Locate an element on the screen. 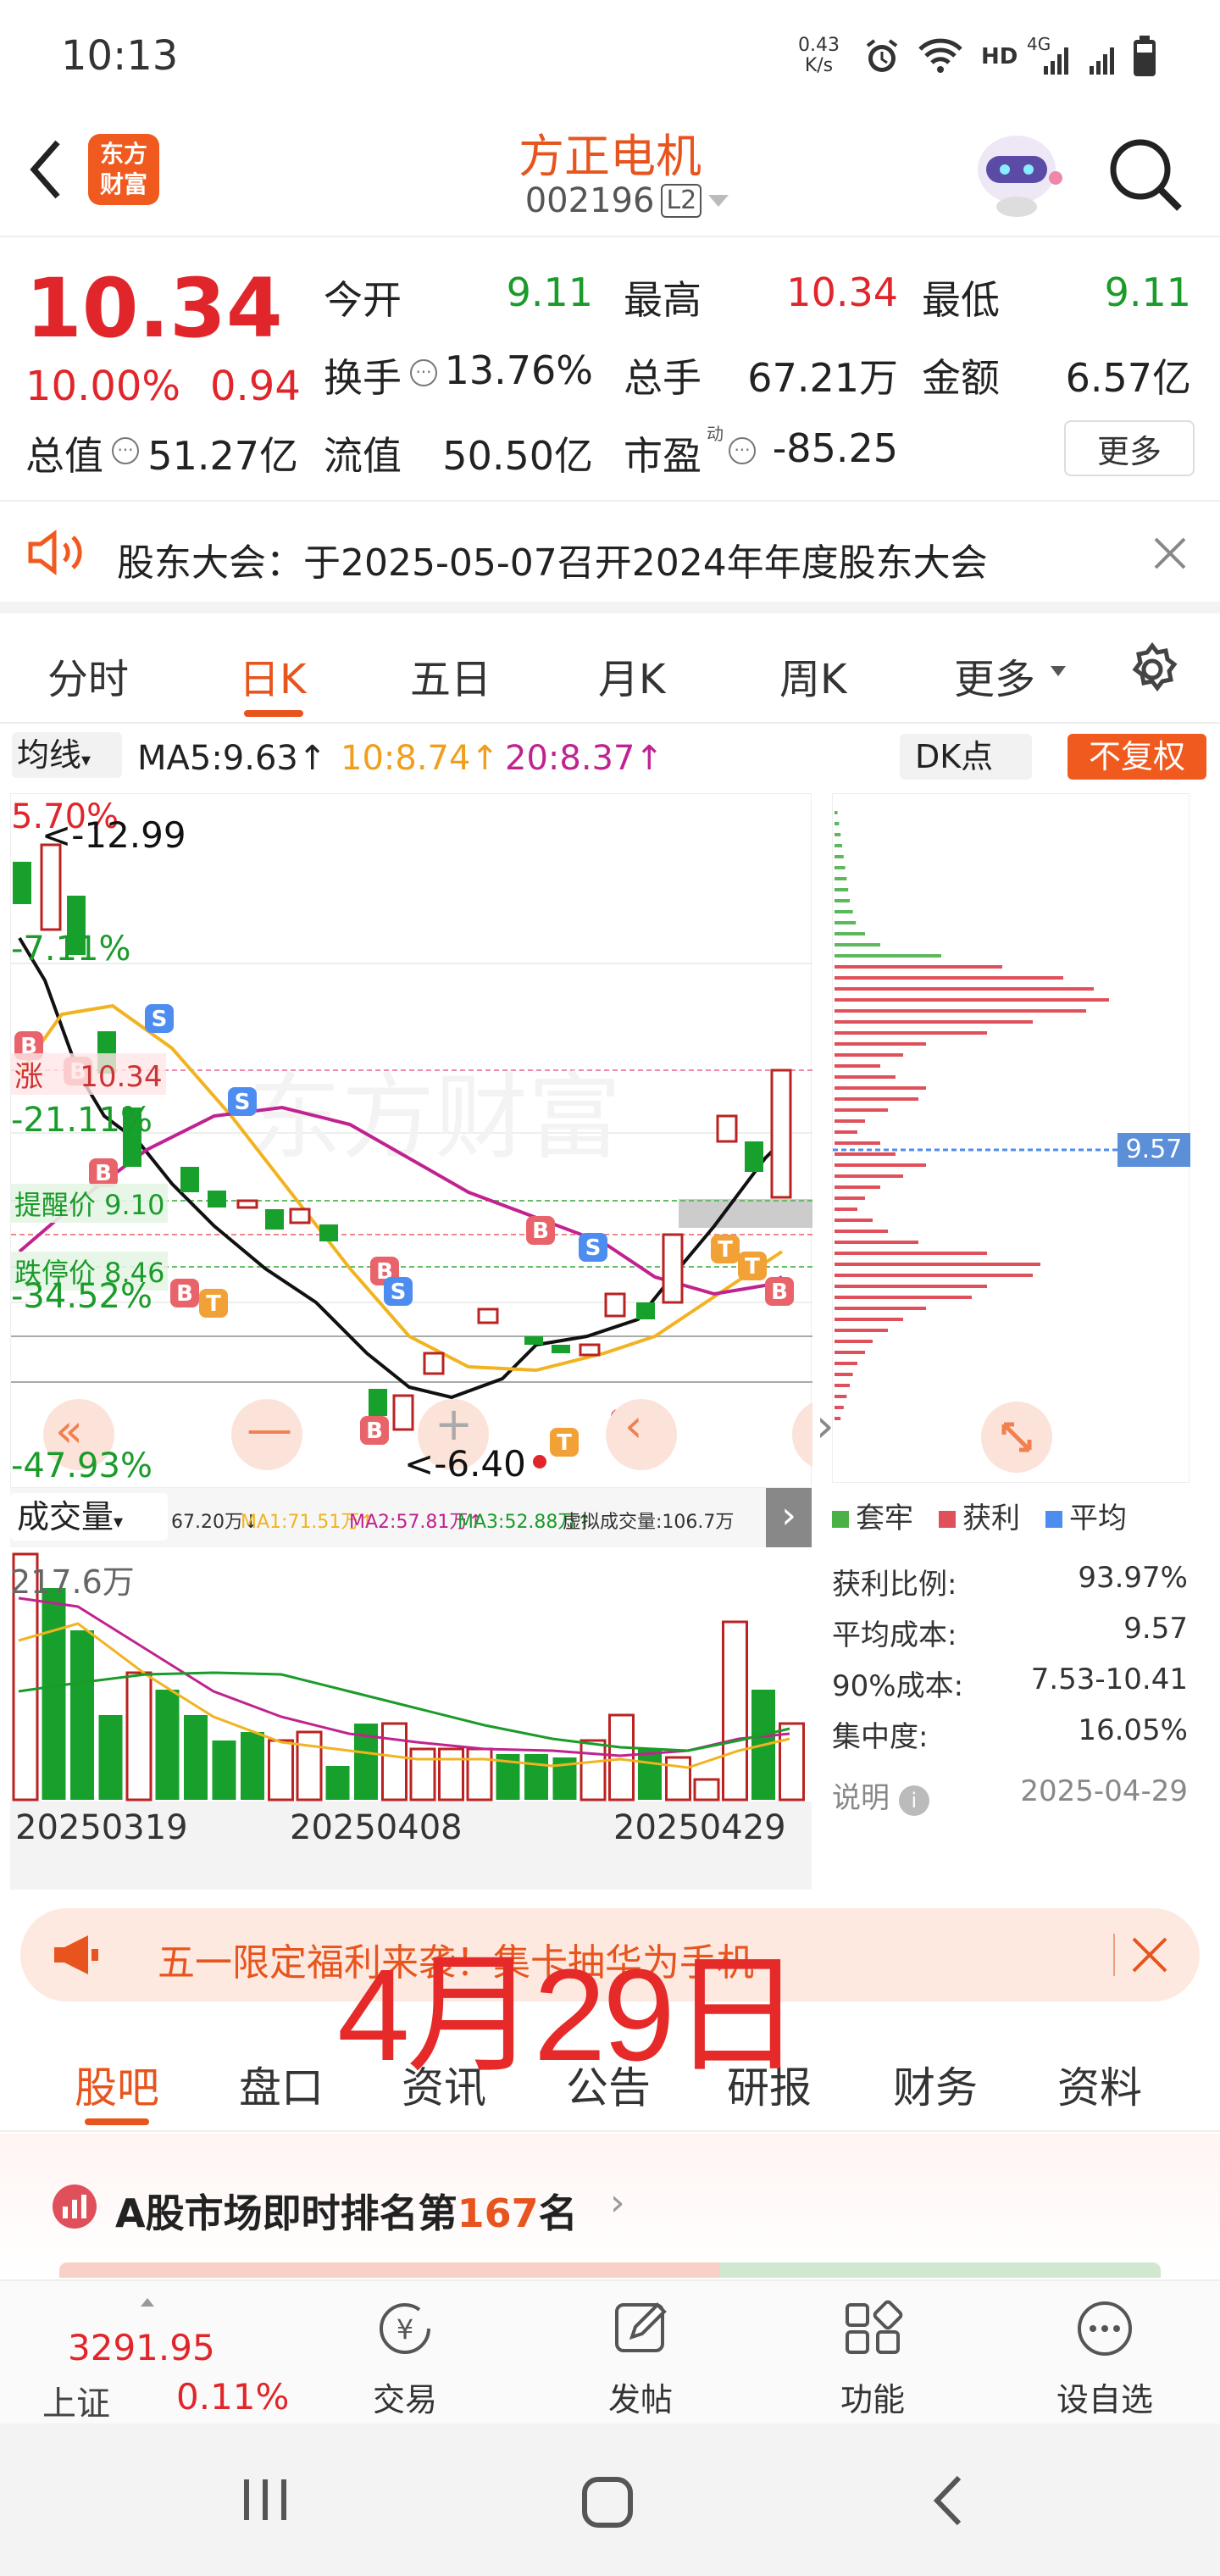  tab-finance: 财务 is located at coordinates (935, 2084).